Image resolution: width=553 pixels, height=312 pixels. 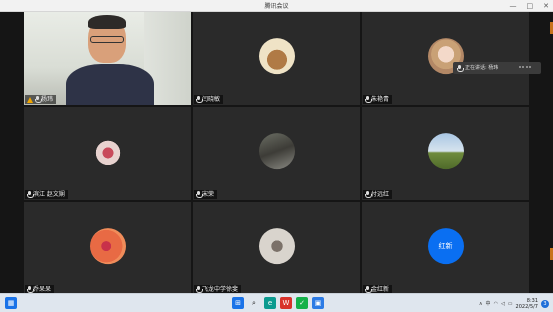 What do you see at coordinates (513, 6) in the screenshot?
I see `minimize-button: —` at bounding box center [513, 6].